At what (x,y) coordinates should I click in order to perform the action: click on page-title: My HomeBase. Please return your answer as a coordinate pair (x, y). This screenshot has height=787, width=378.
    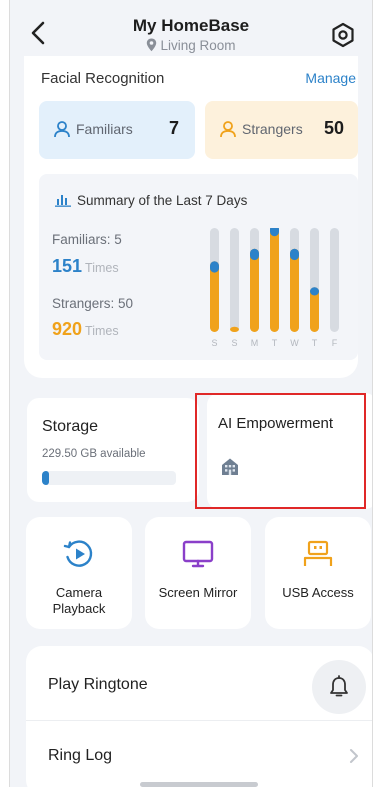
    Looking at the image, I should click on (191, 25).